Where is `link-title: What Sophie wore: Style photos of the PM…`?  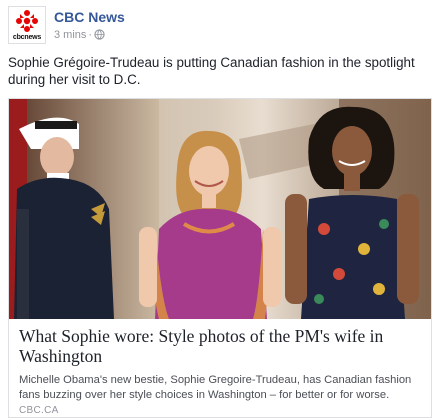 link-title: What Sophie wore: Style photos of the PM… is located at coordinates (220, 346).